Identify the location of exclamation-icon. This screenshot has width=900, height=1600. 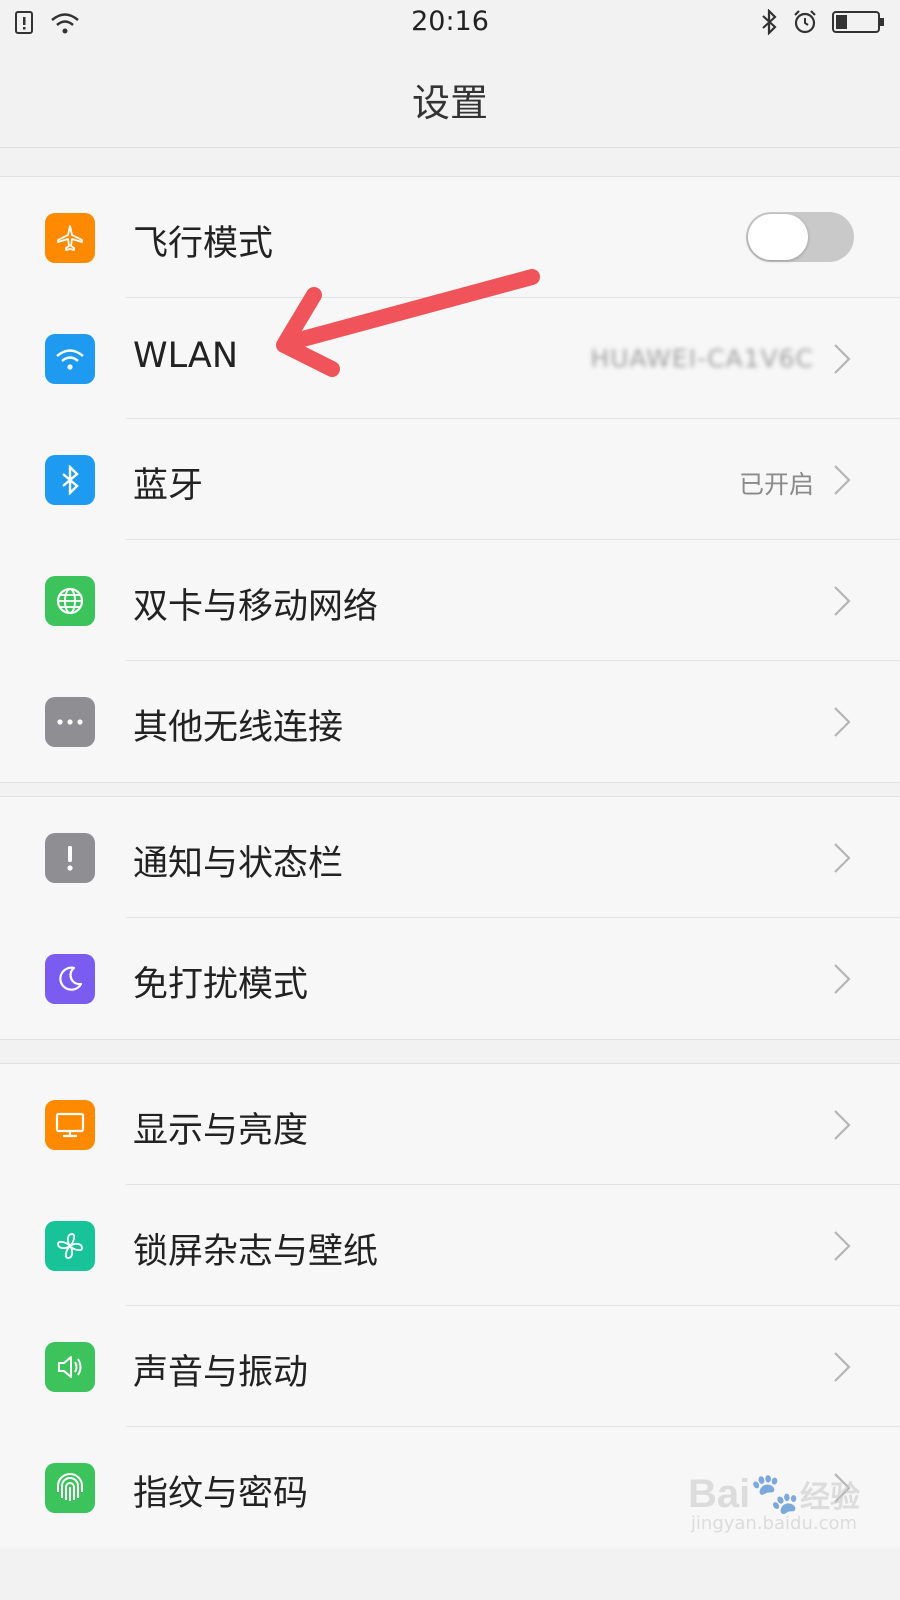
(70, 858).